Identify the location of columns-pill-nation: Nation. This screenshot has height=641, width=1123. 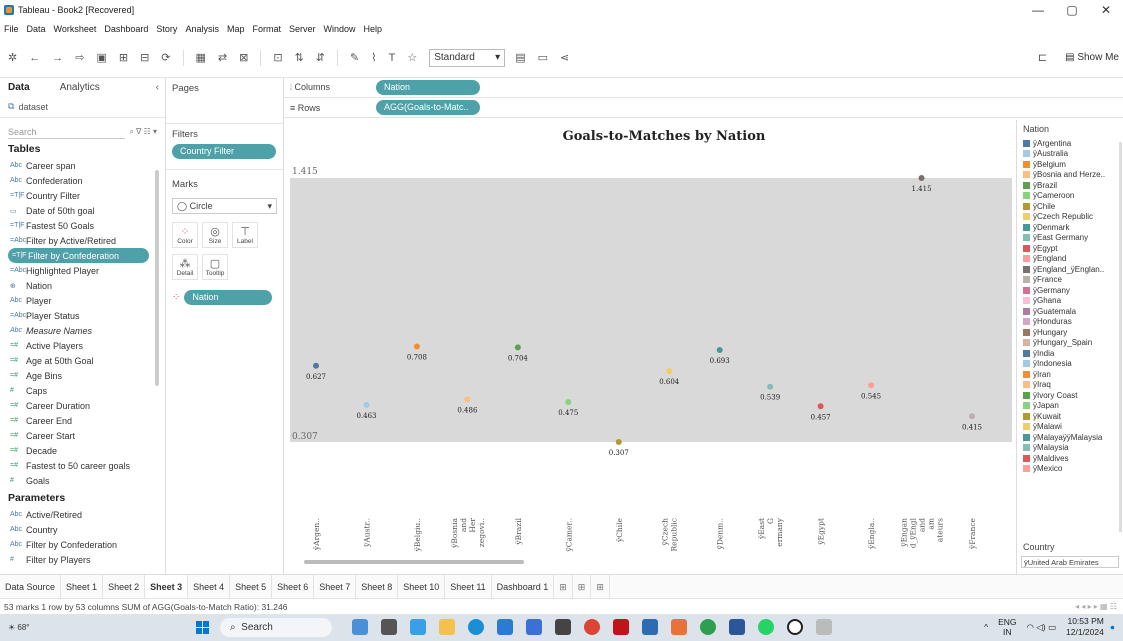
(428, 87).